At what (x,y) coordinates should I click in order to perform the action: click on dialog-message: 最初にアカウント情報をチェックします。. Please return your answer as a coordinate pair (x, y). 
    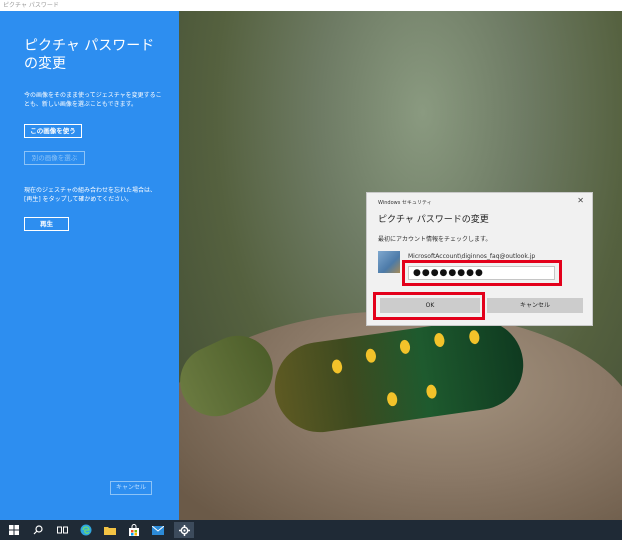
    Looking at the image, I should click on (435, 239).